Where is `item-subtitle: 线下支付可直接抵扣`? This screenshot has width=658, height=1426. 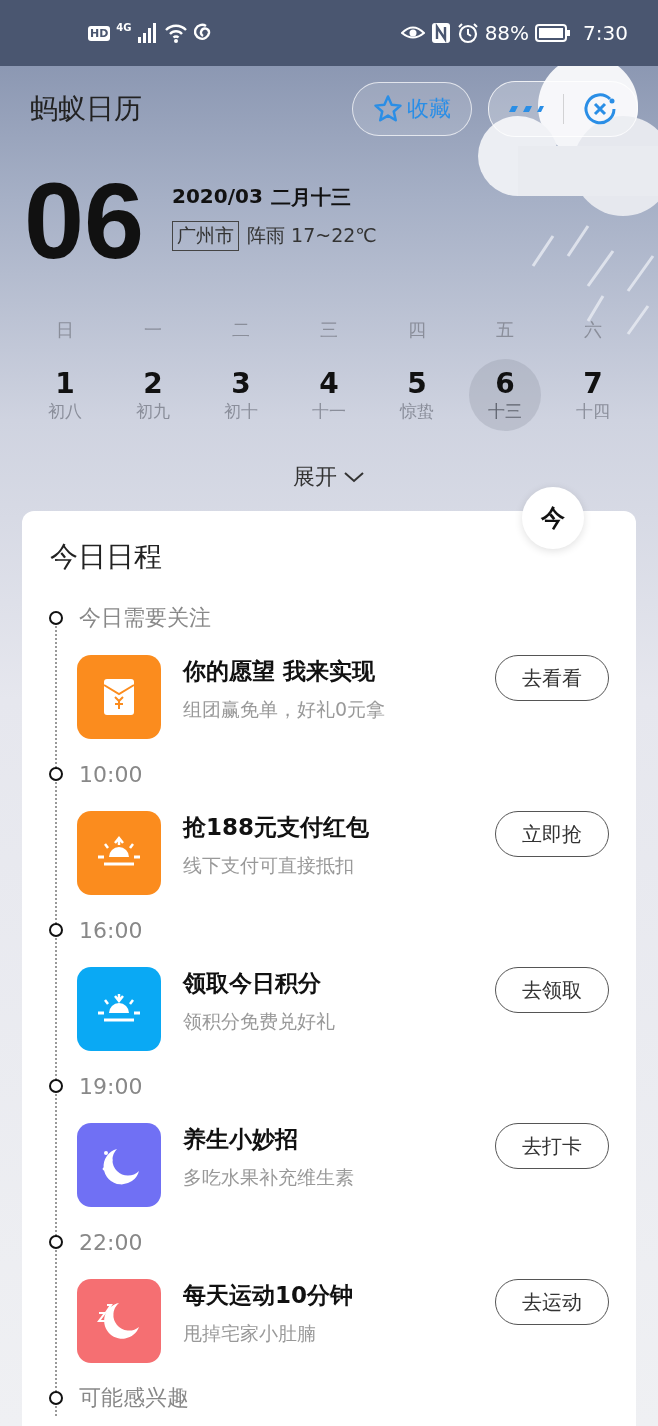
item-subtitle: 线下支付可直接抵扣 is located at coordinates (269, 865).